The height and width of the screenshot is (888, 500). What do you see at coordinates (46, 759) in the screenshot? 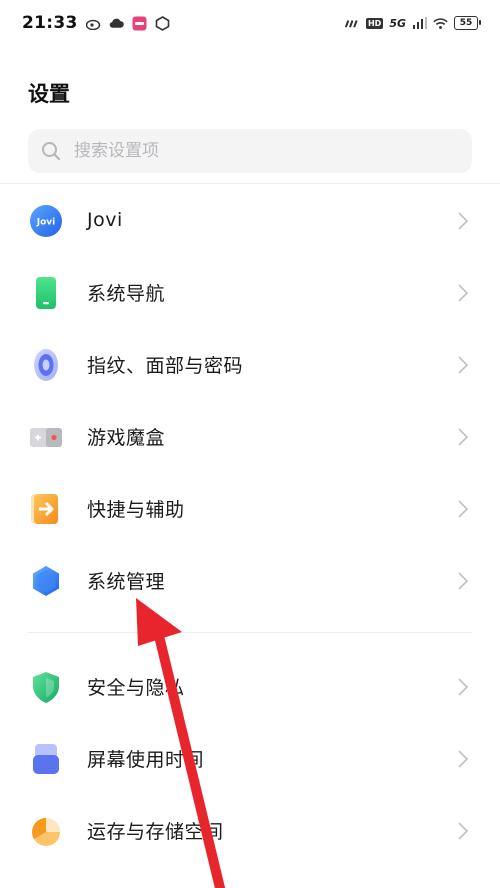
I see `screen-time-icon` at bounding box center [46, 759].